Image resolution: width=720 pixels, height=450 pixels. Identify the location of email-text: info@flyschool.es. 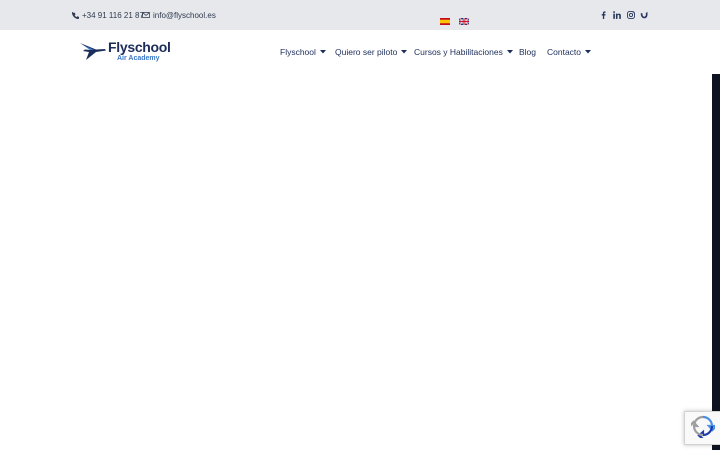
(184, 15).